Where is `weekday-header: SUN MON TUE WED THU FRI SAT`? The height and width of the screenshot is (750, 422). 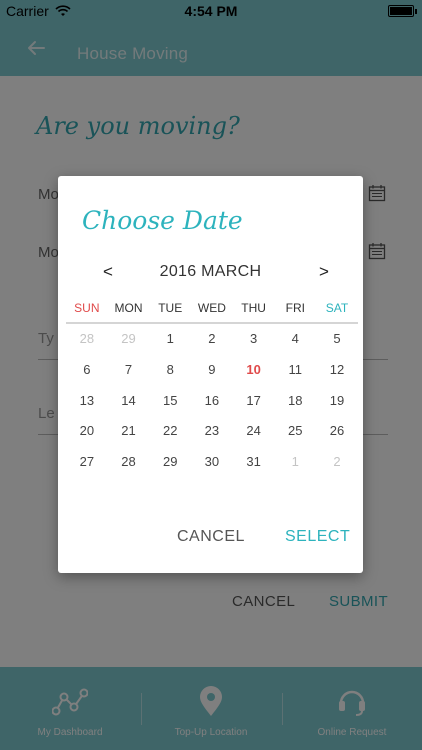 weekday-header: SUN MON TUE WED THU FRI SAT is located at coordinates (212, 312).